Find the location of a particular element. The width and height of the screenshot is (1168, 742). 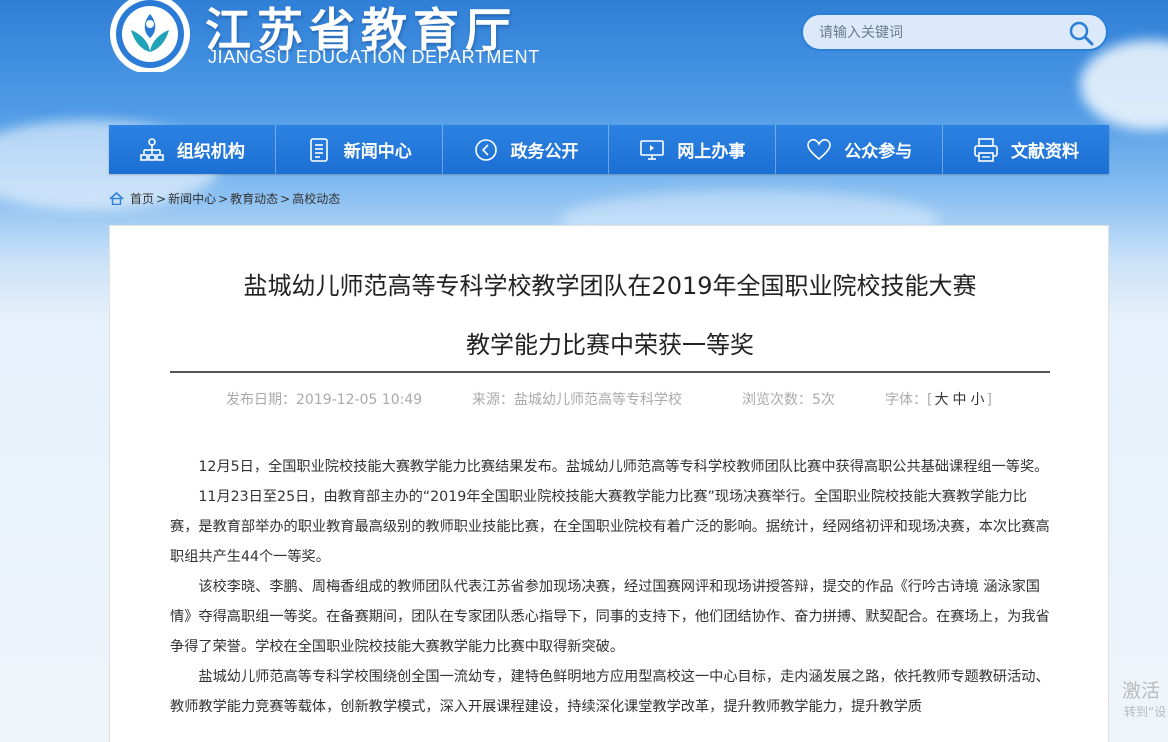

breadcrumb-education-news: 教育动态 is located at coordinates (254, 198).